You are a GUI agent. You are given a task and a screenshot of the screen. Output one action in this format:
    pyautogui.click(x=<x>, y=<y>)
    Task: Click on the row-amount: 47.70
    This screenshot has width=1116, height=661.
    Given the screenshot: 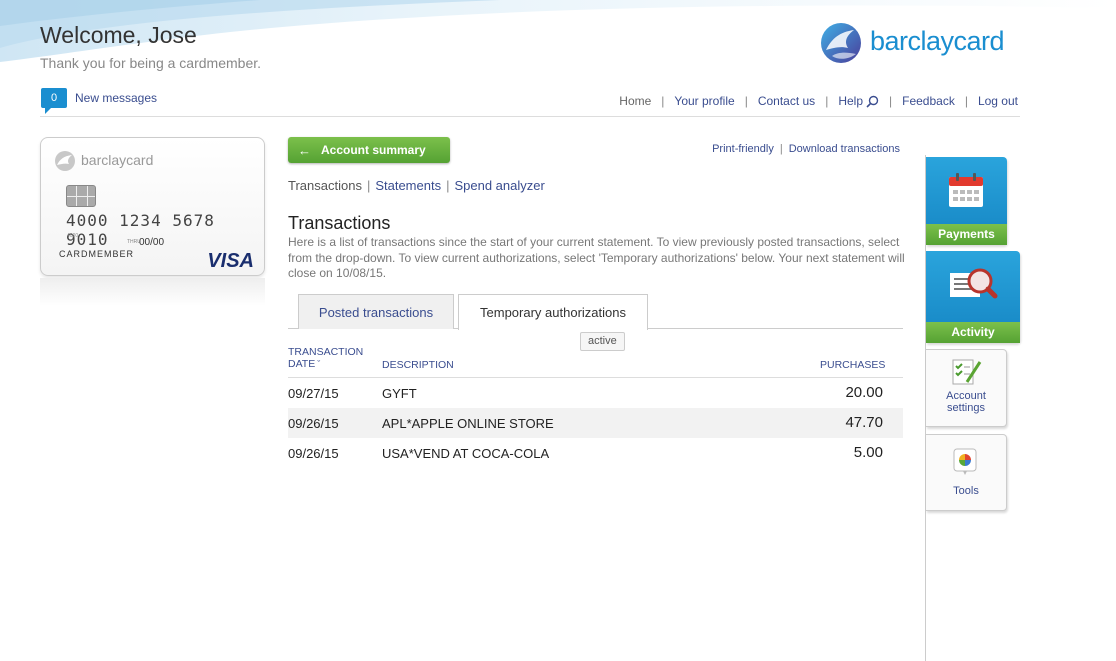 What is the action you would take?
    pyautogui.click(x=864, y=422)
    